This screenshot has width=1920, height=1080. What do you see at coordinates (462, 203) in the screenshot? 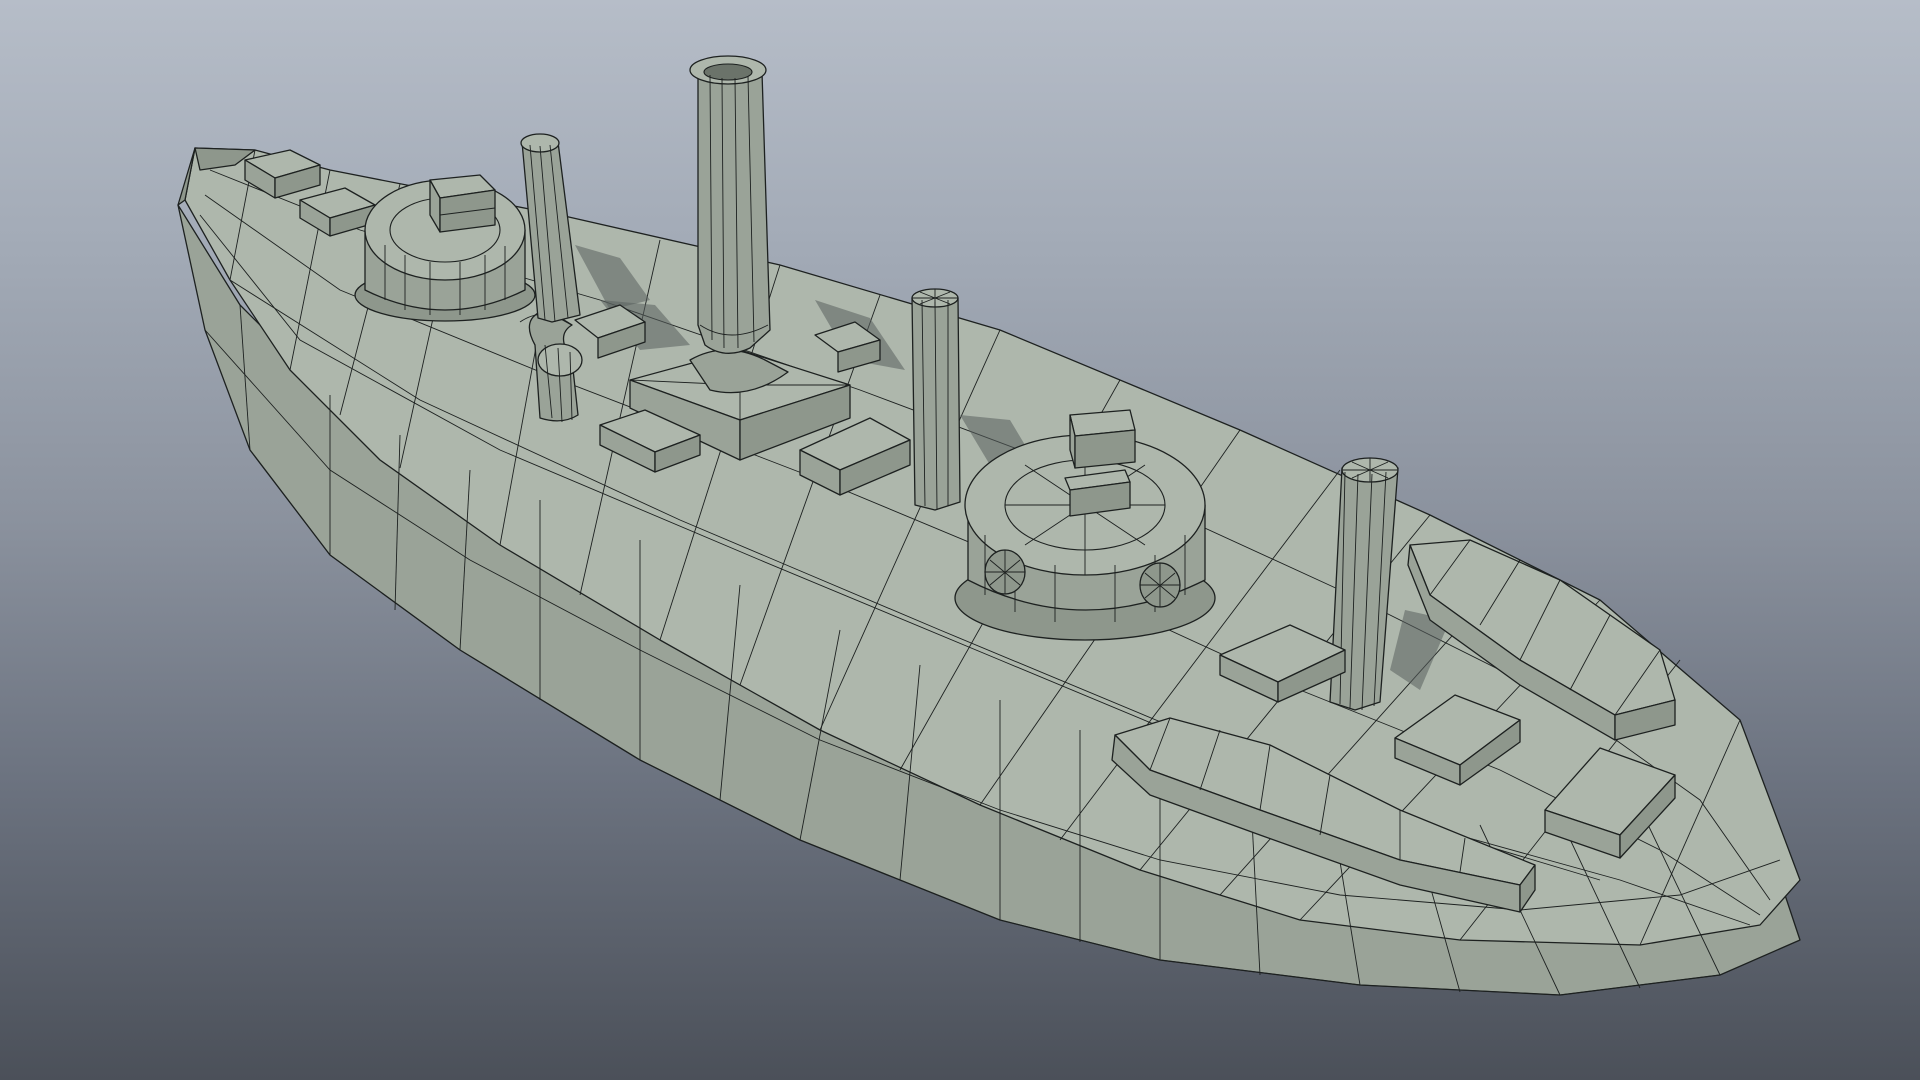
I see `rear-turret-hatch` at bounding box center [462, 203].